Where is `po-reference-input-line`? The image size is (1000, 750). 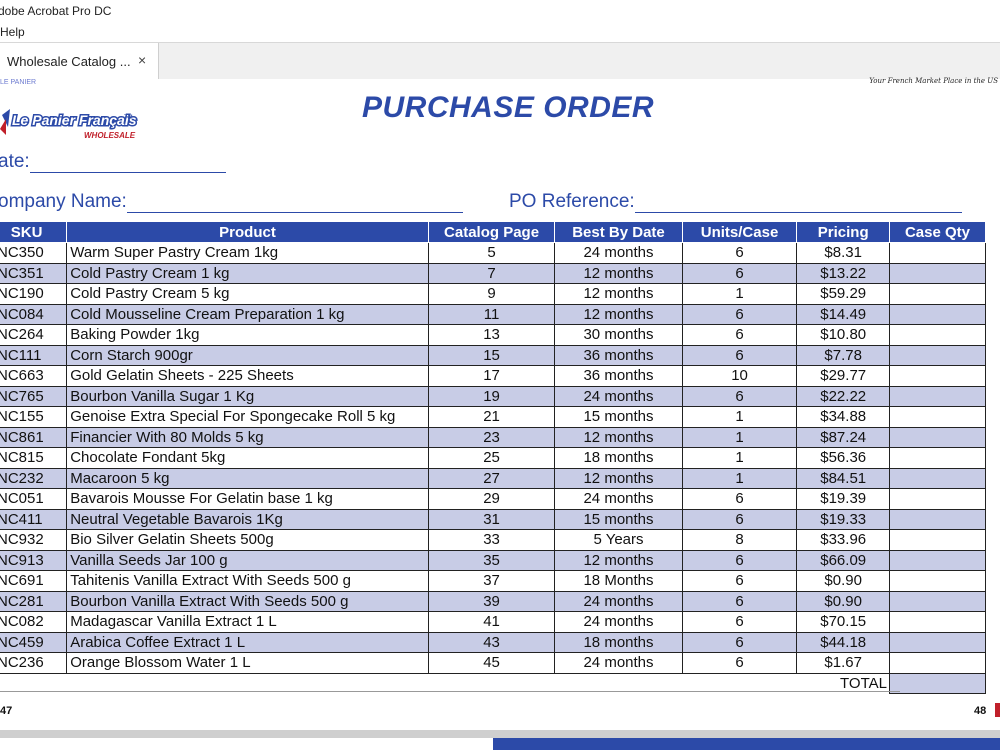 po-reference-input-line is located at coordinates (798, 204).